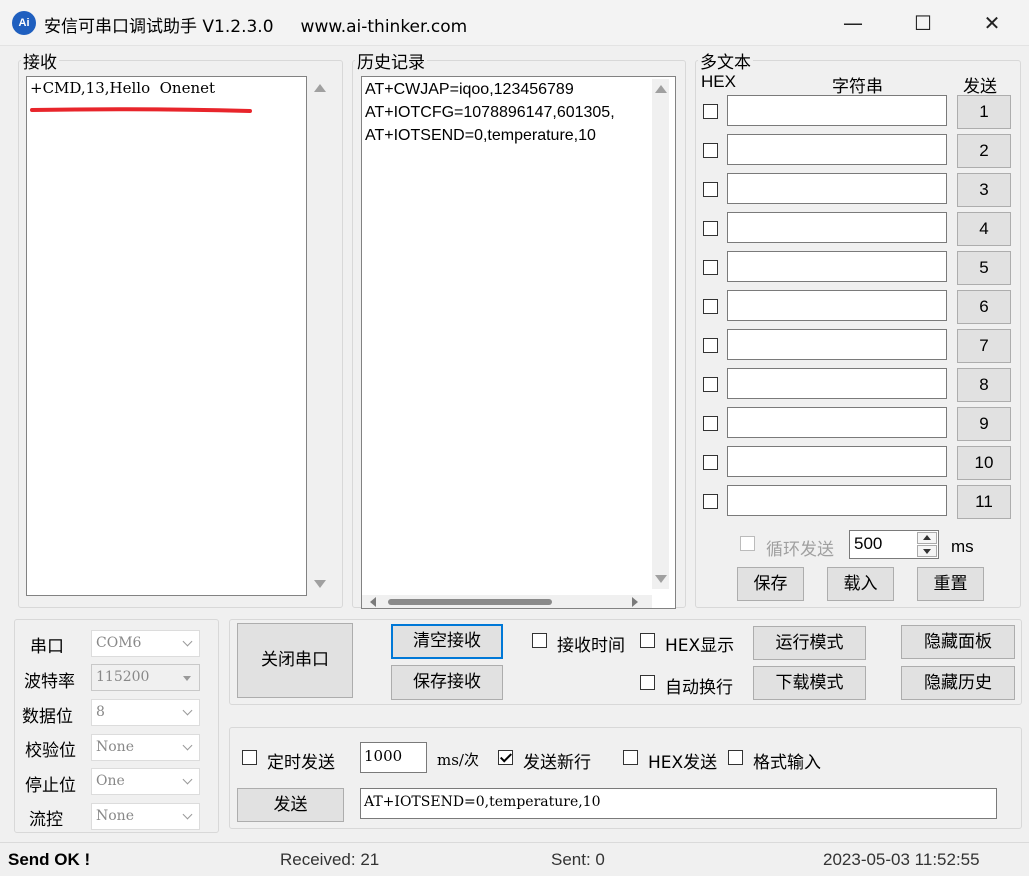  Describe the element at coordinates (458, 760) in the screenshot. I see `timed-unit-label: ms/次` at that location.